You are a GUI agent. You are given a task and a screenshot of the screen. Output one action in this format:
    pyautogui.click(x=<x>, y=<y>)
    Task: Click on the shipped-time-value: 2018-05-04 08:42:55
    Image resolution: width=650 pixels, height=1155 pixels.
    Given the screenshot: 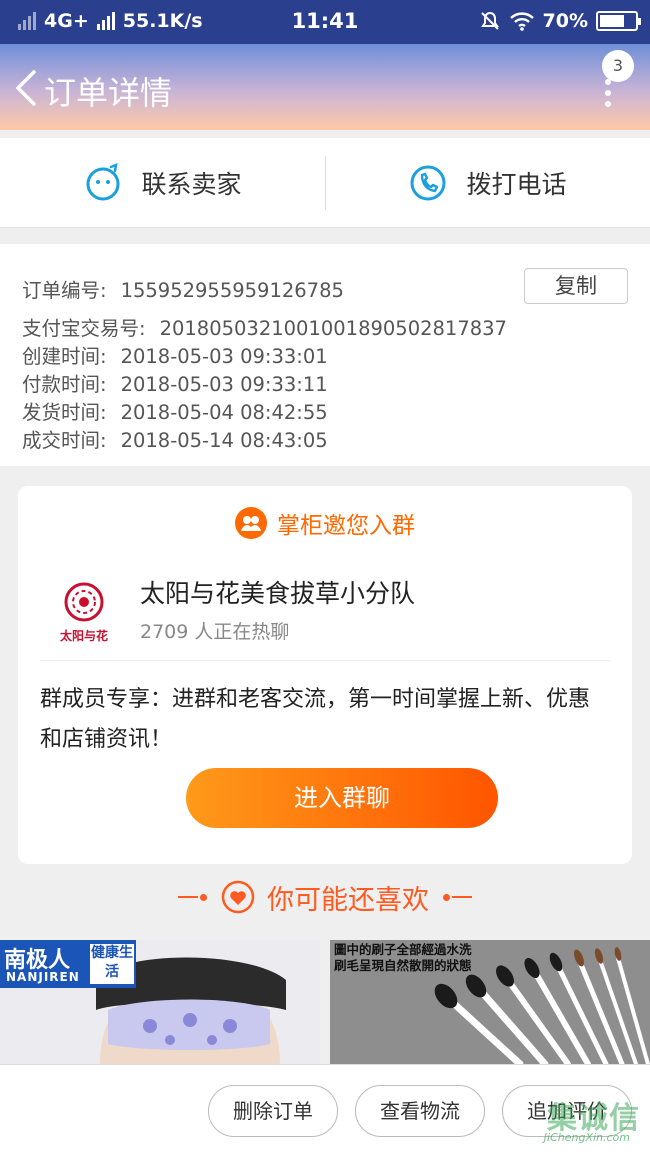 What is the action you would take?
    pyautogui.click(x=224, y=412)
    